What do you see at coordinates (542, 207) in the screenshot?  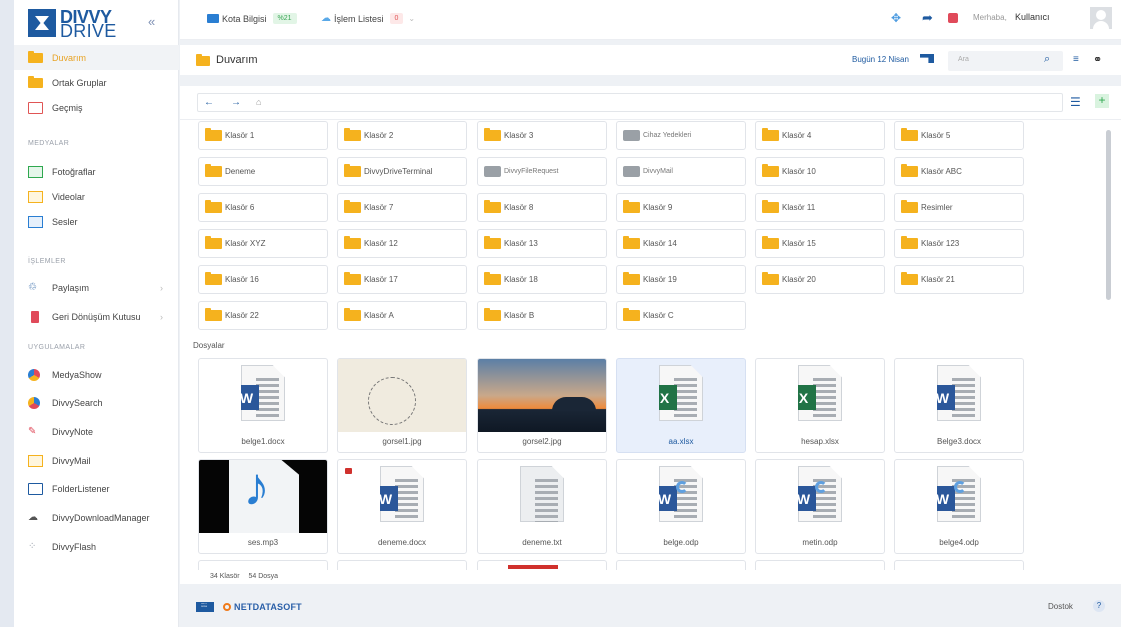 I see `folder-tile: Klasör 8` at bounding box center [542, 207].